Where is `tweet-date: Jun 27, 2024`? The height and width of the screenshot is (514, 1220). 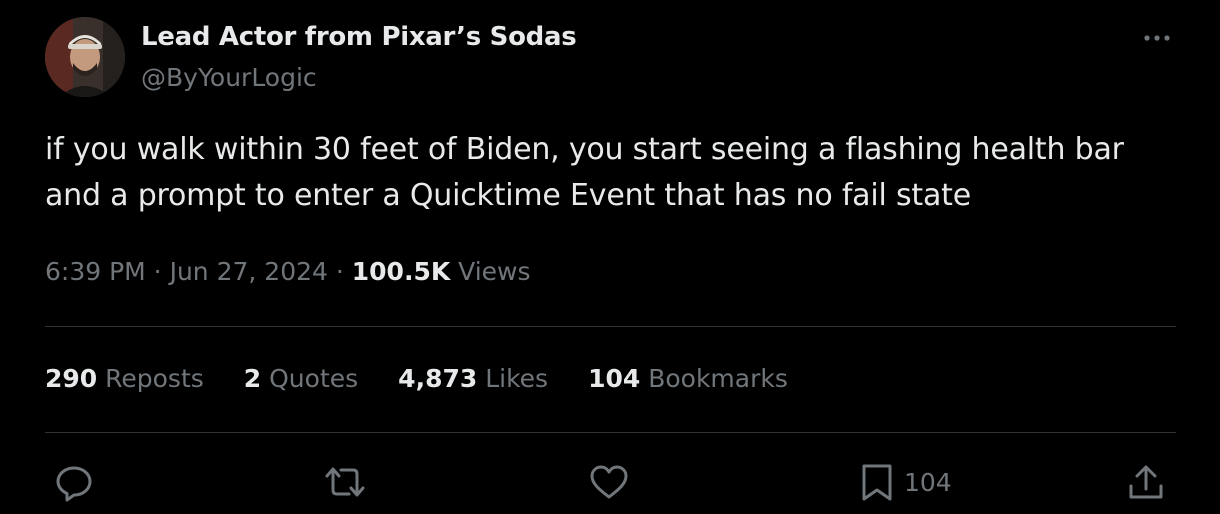
tweet-date: Jun 27, 2024 is located at coordinates (249, 271).